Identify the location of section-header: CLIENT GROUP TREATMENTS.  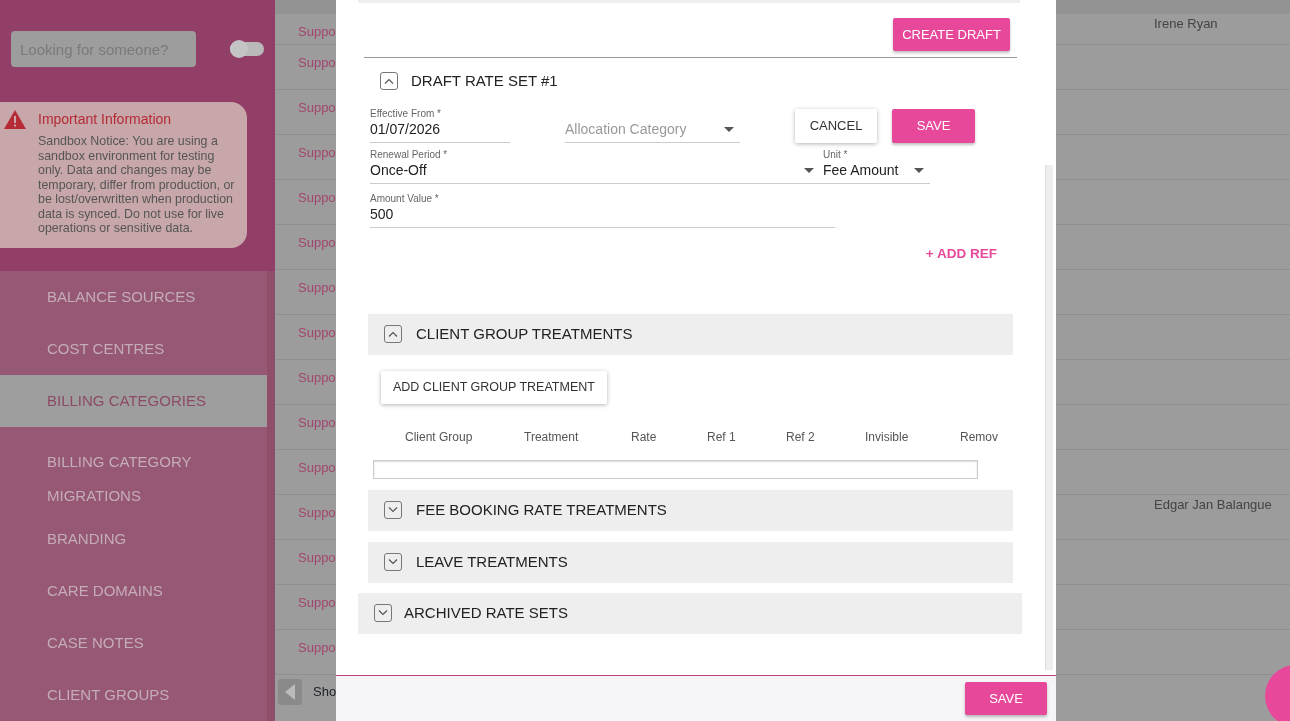
(690, 334).